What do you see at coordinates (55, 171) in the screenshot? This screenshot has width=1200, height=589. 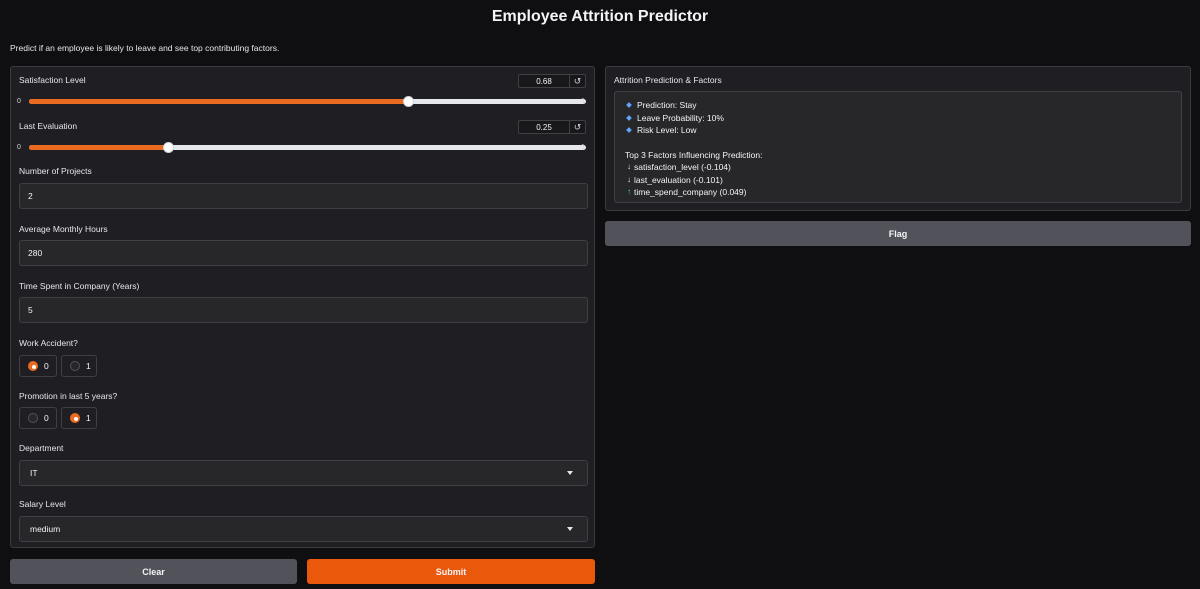 I see `projects-label: Number of Projects` at bounding box center [55, 171].